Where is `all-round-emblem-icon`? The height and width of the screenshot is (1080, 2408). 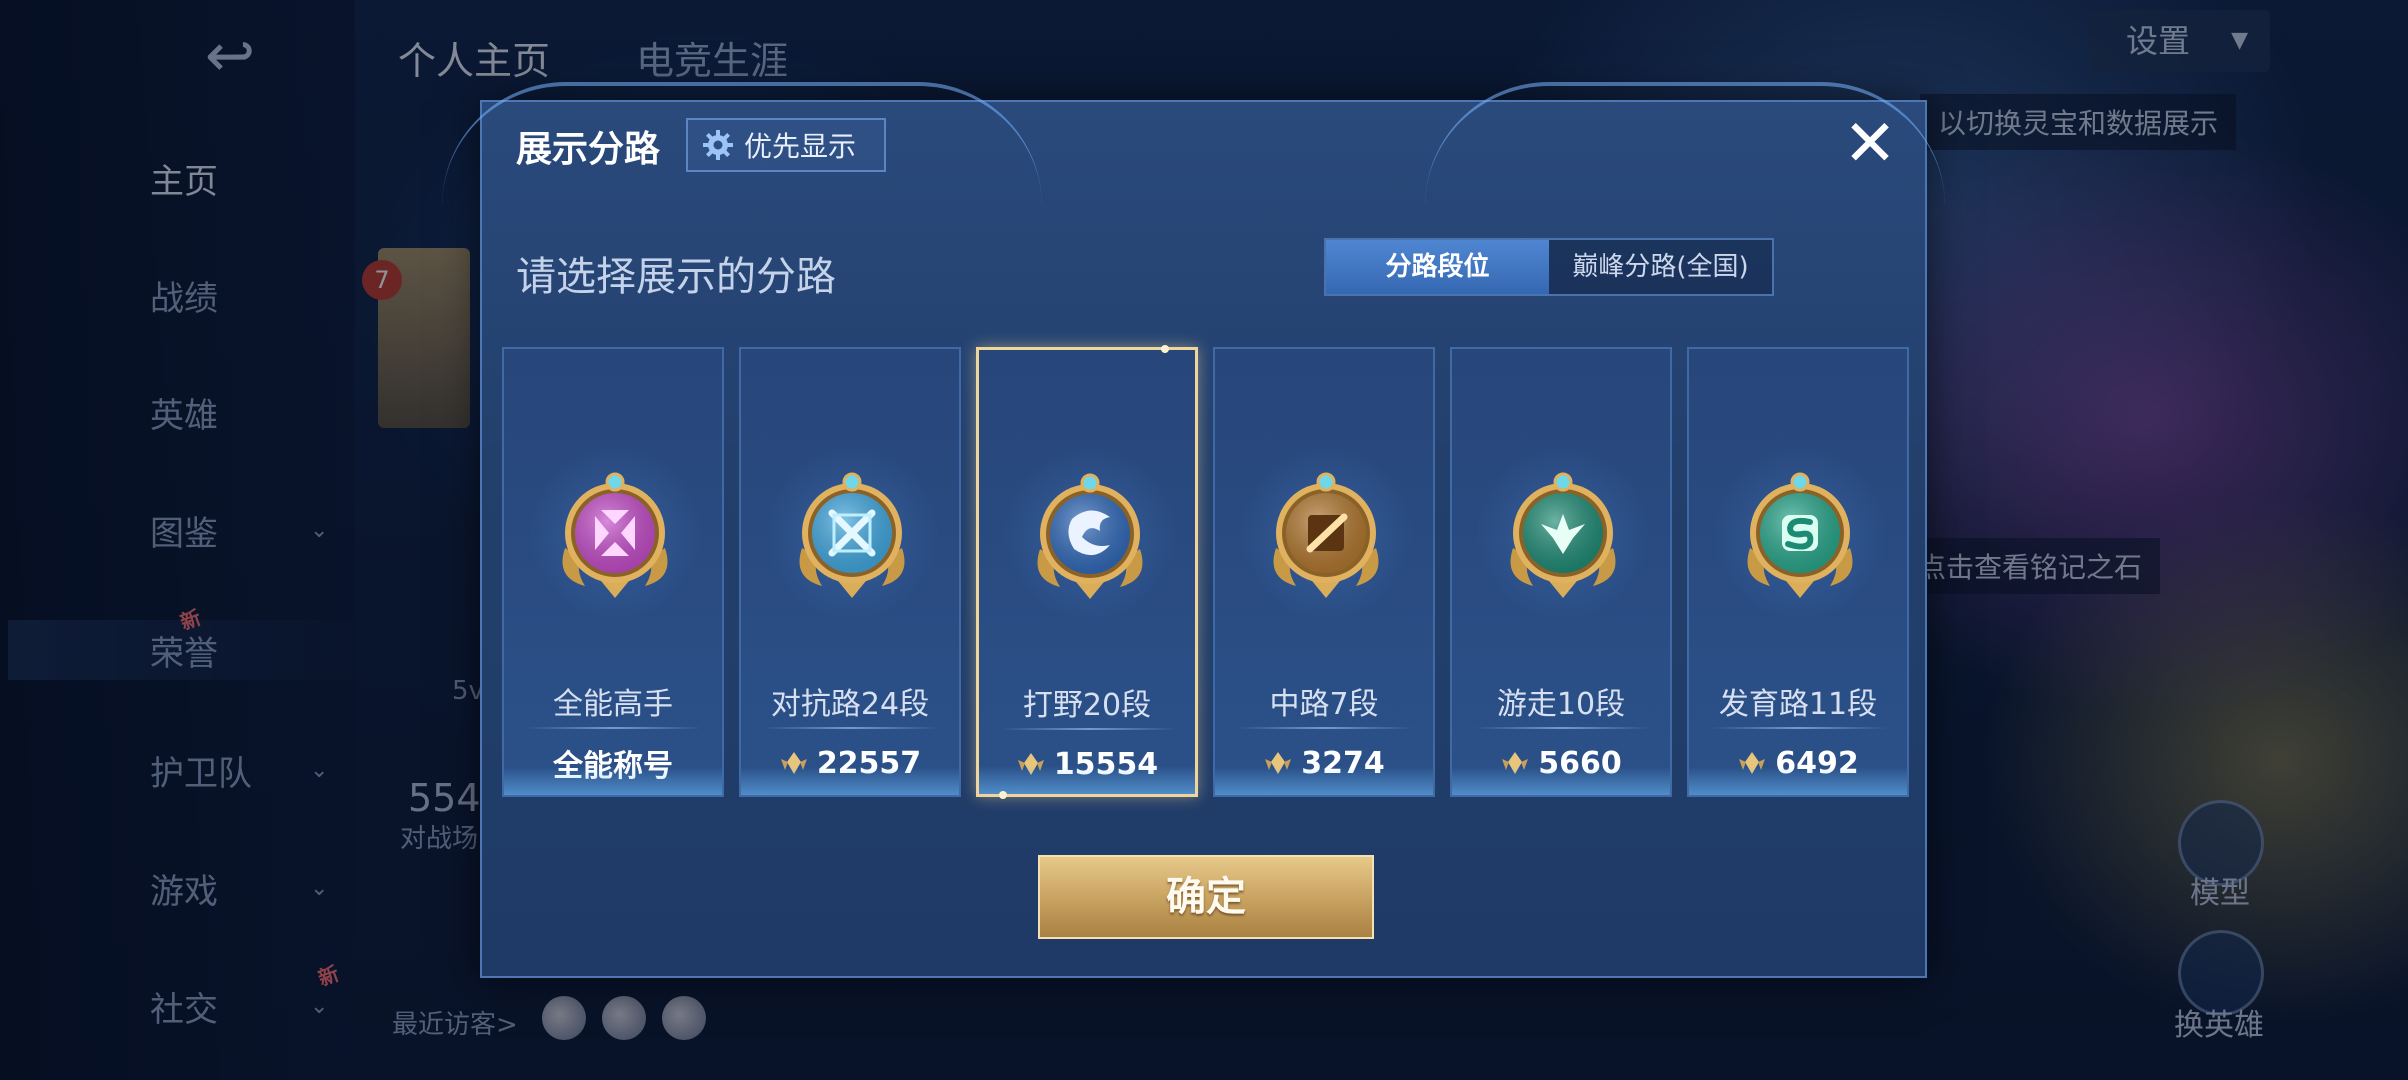 all-round-emblem-icon is located at coordinates (615, 535).